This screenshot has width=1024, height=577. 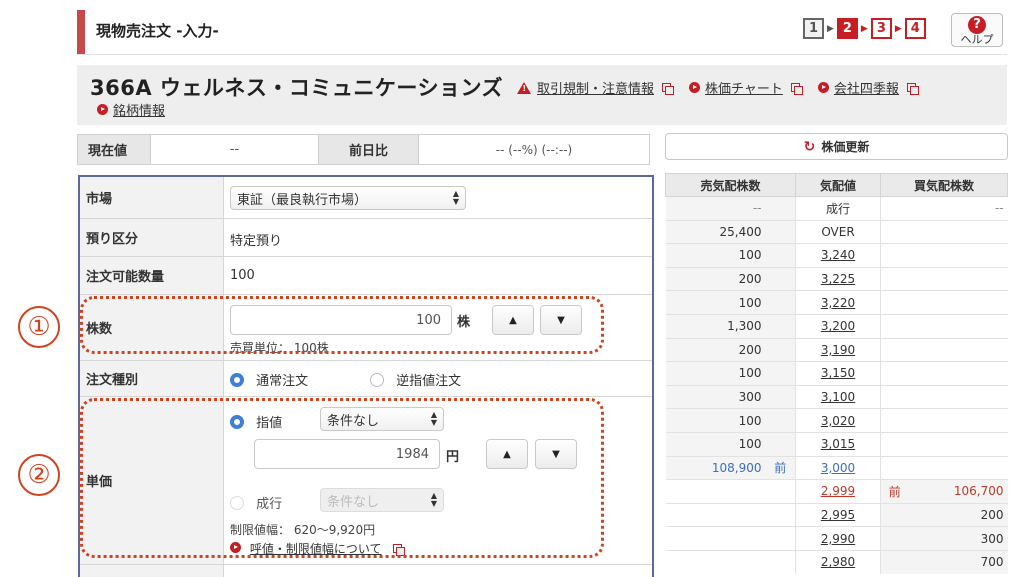 I want to click on quote-price-cell: 3,020, so click(x=838, y=420).